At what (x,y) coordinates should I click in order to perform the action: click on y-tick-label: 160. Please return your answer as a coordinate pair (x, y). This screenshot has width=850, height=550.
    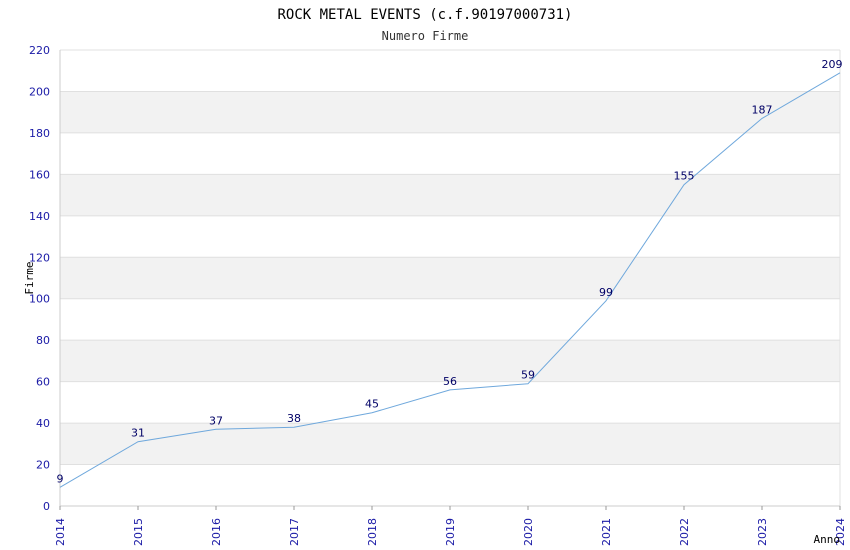
    Looking at the image, I should click on (39, 174).